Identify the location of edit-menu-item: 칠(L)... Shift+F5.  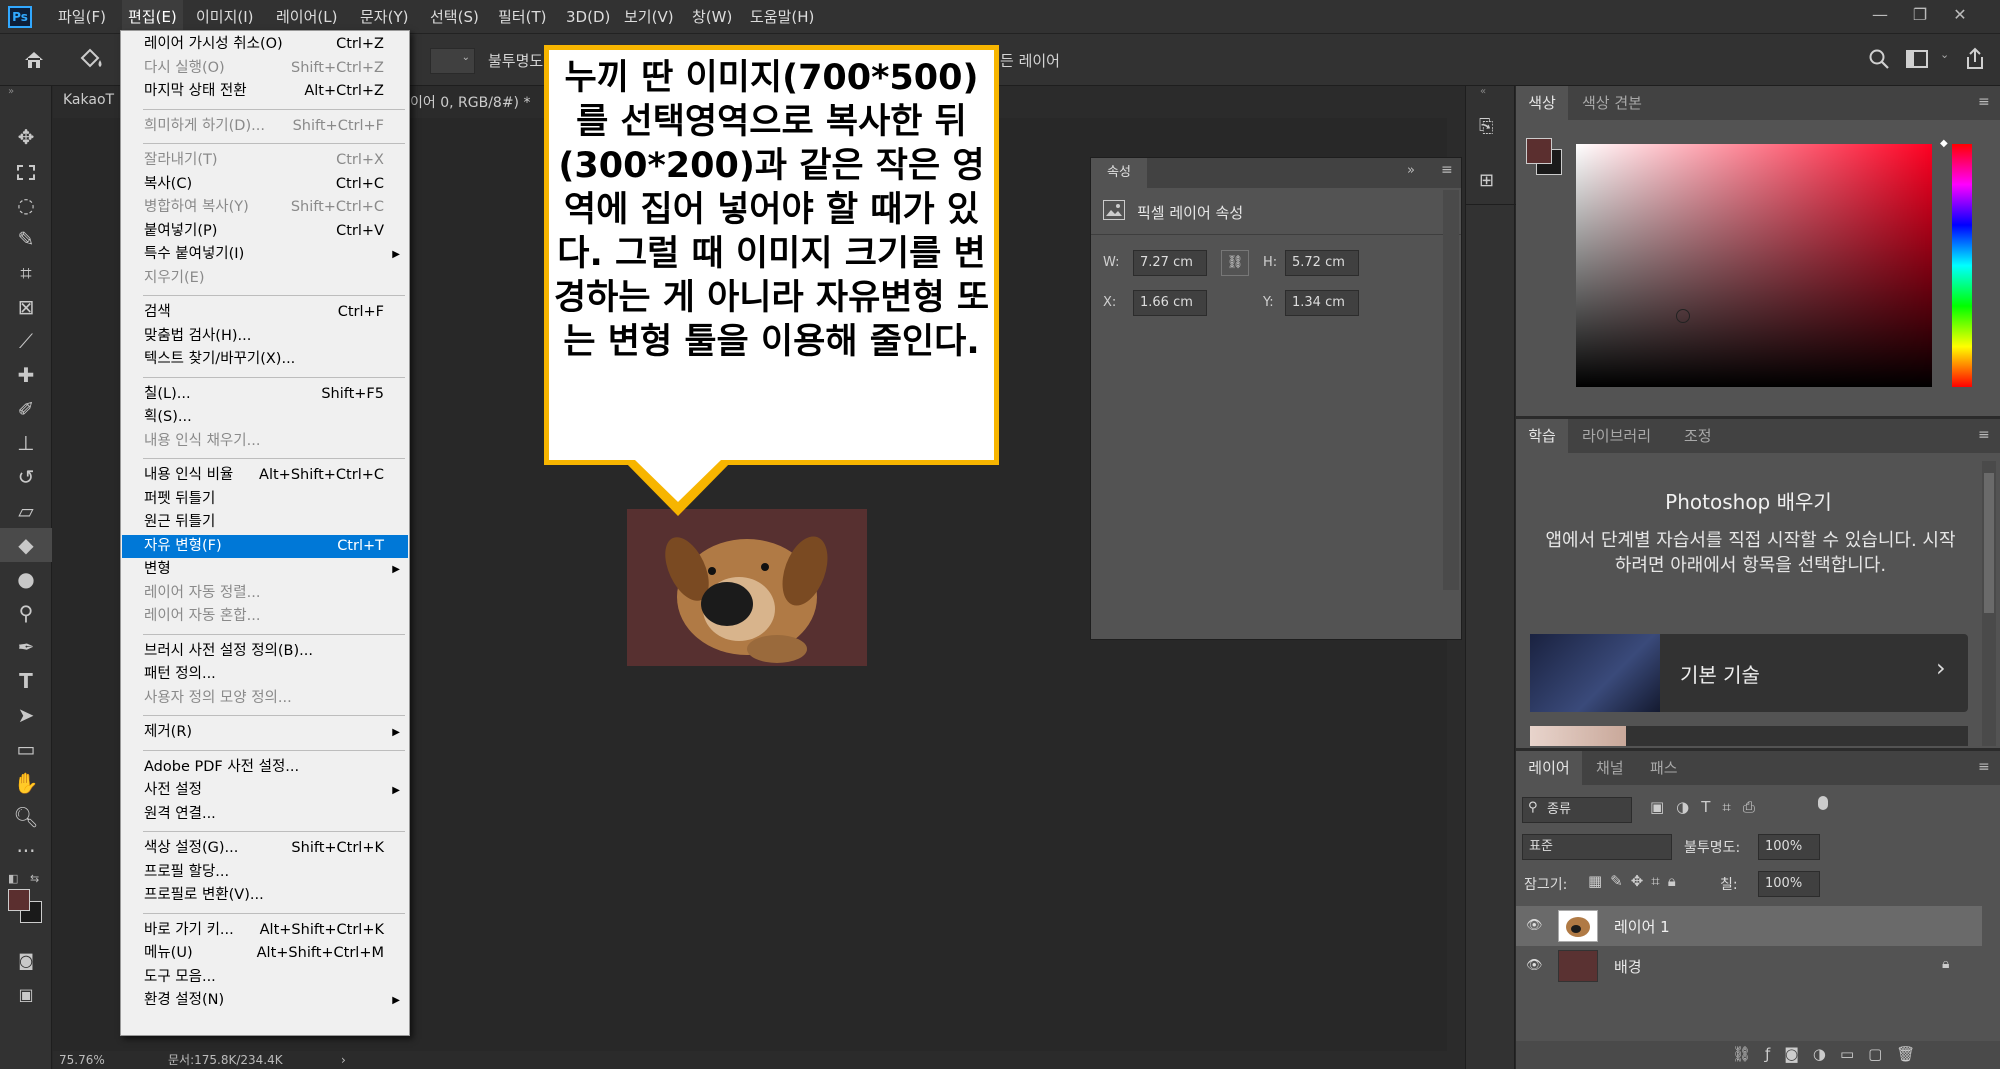
(265, 394).